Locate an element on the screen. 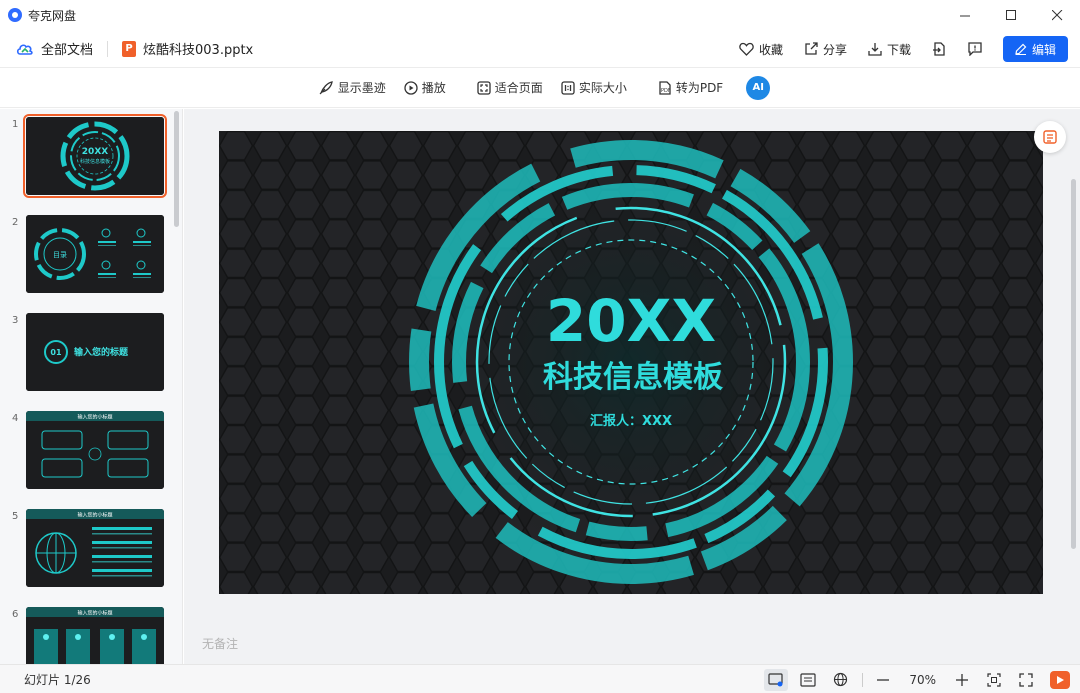  minimize-icon is located at coordinates (964, 15).